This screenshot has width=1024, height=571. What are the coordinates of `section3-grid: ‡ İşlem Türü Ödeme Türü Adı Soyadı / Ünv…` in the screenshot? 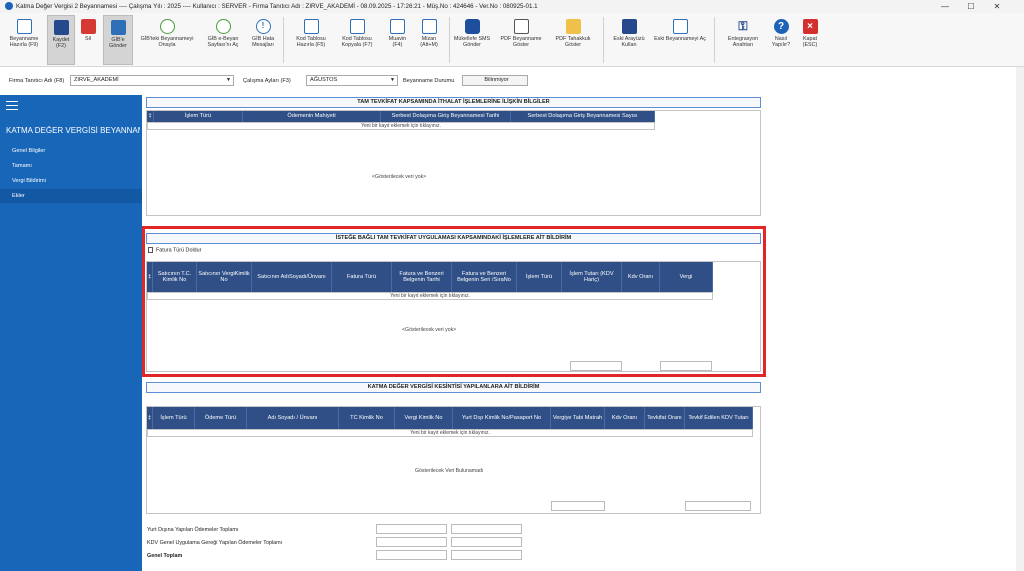 It's located at (453, 460).